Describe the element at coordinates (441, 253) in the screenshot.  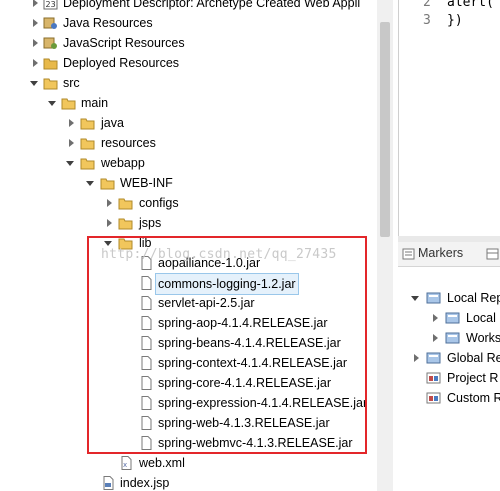
I see `tab-label: Markers` at that location.